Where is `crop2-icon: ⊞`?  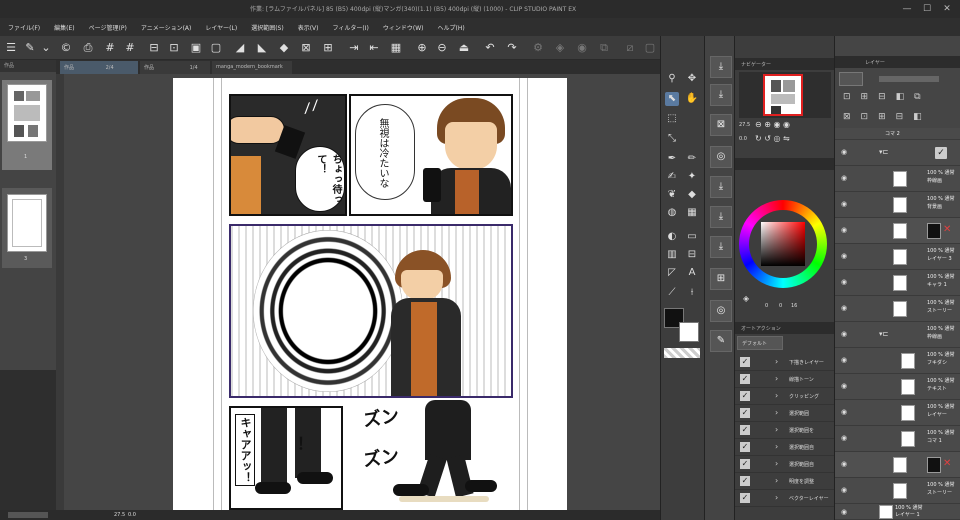
crop2-icon: ⊞ is located at coordinates (328, 48).